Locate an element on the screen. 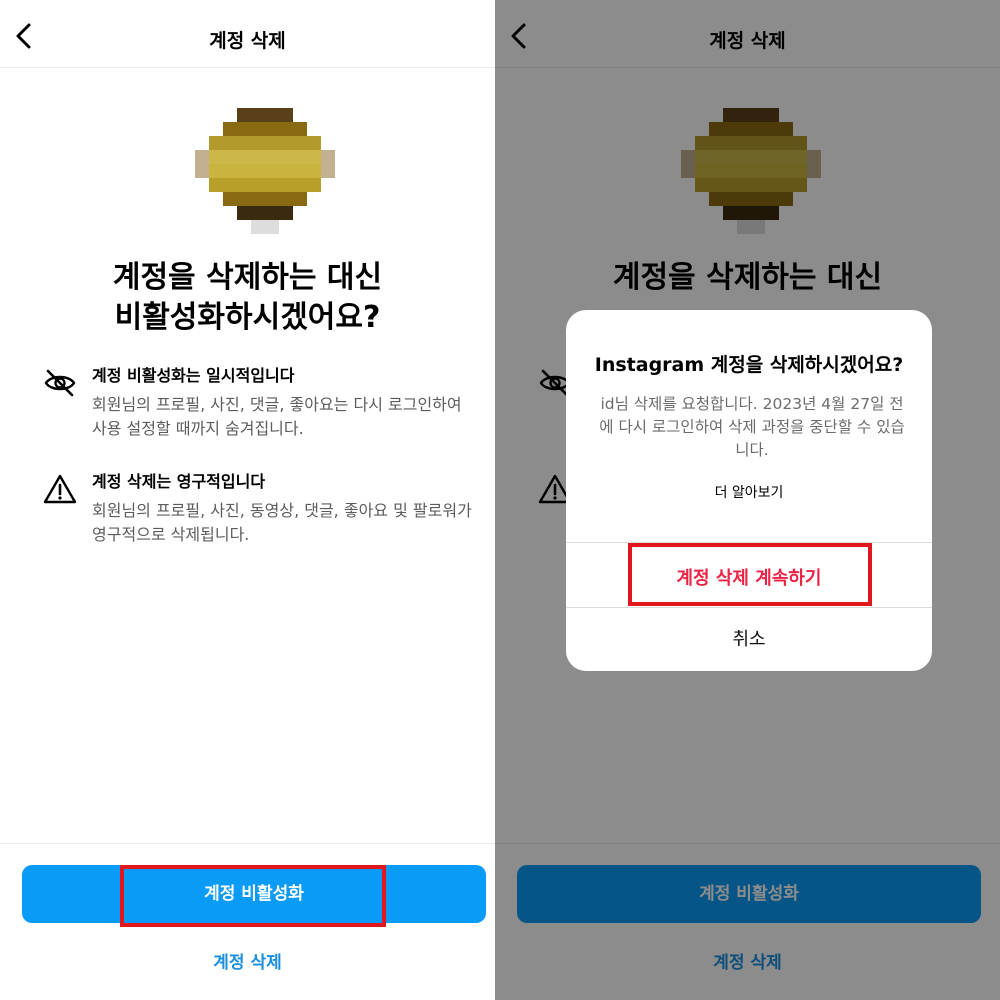 This screenshot has width=1000, height=1000. deactivate-account-button: 계정 비활성화 is located at coordinates (254, 894).